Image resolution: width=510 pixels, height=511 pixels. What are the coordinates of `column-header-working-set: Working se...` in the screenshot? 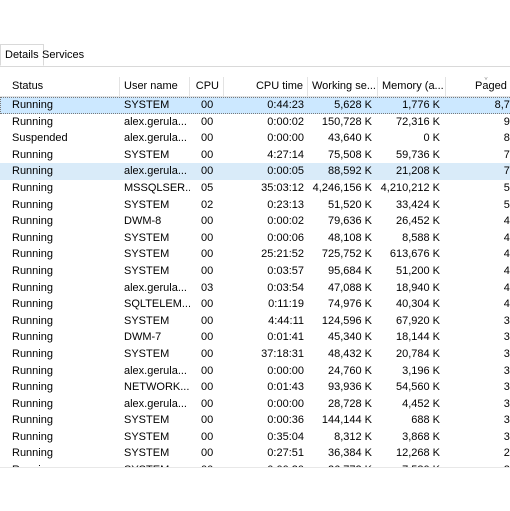 It's located at (343, 86).